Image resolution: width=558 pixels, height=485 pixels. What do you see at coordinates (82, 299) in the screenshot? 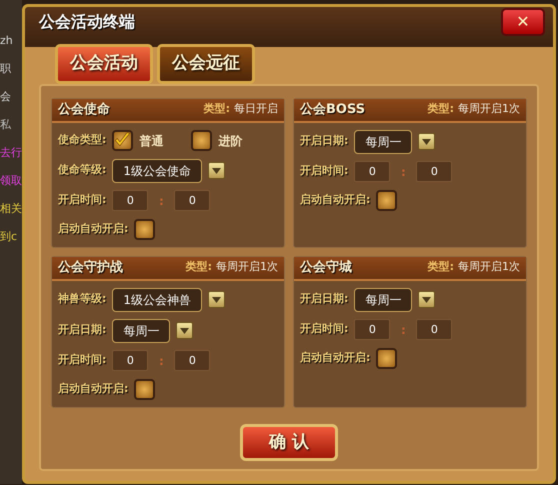
I see `field-label: 神兽等级:` at bounding box center [82, 299].